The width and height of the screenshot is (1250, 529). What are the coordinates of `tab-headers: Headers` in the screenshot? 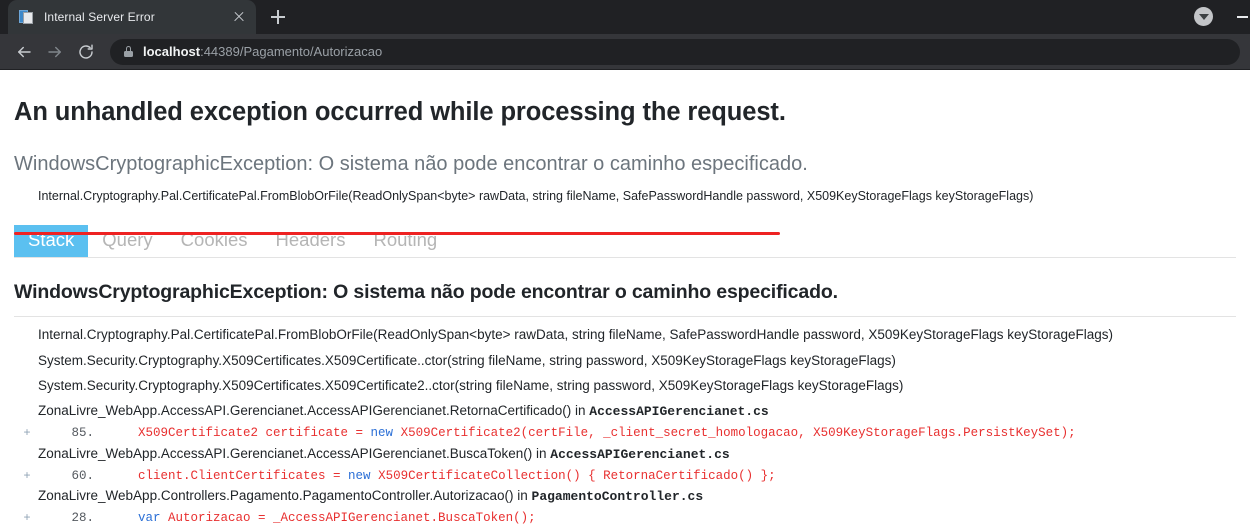 It's located at (311, 241).